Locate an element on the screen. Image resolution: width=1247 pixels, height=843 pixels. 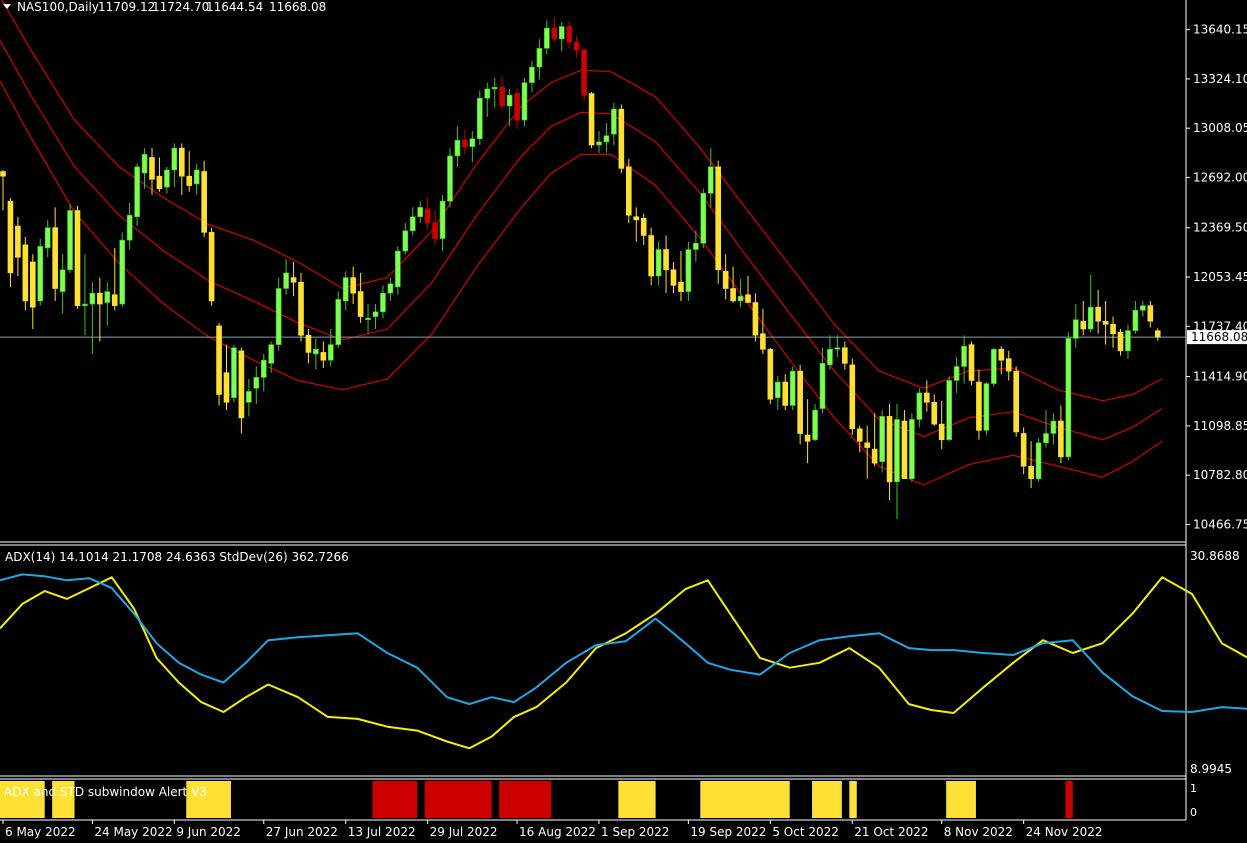
adx-tick-label: 30.8688 is located at coordinates (1215, 556).